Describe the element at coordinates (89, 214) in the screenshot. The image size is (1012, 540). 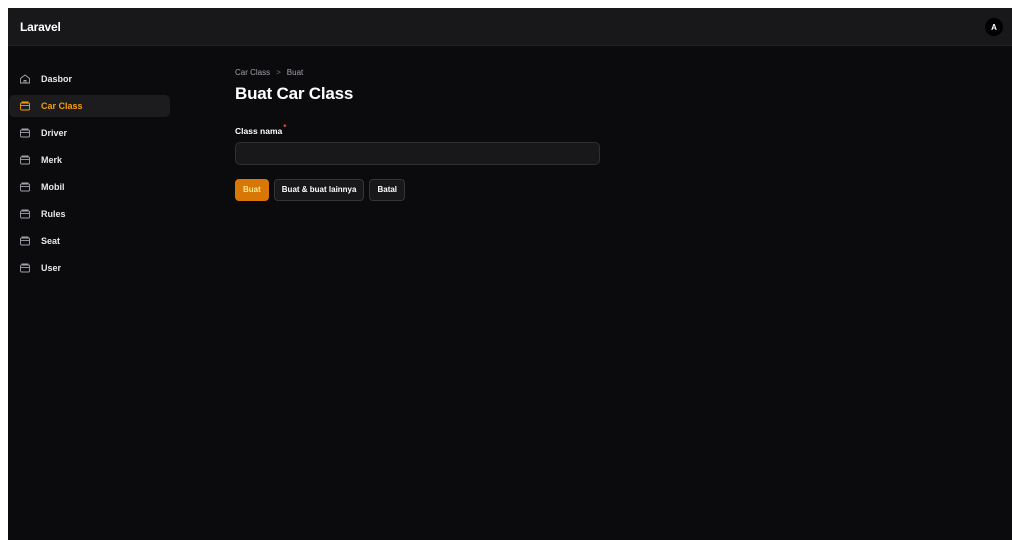
I see `sidebar-item-rules: Rules` at that location.